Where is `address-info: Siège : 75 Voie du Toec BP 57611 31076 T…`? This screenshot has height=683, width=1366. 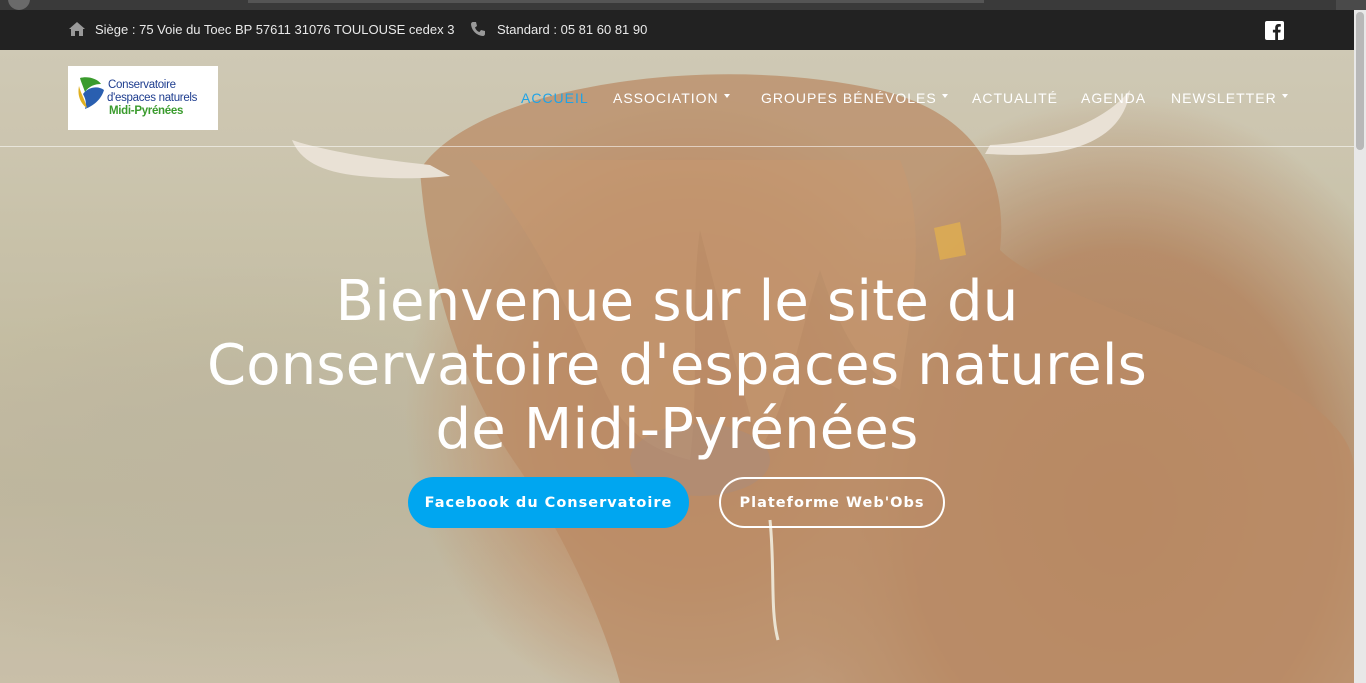 address-info: Siège : 75 Voie du Toec BP 57611 31076 T… is located at coordinates (261, 29).